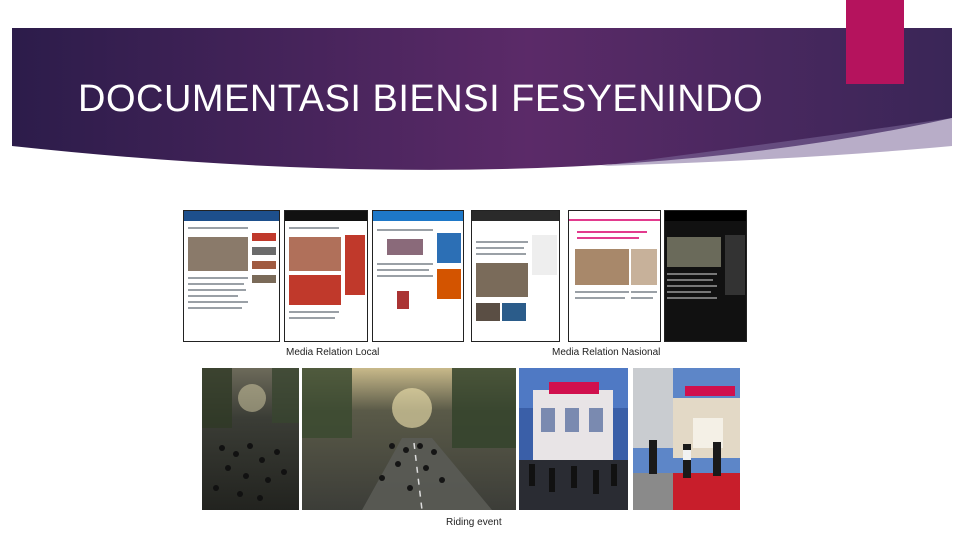 The width and height of the screenshot is (960, 547). Describe the element at coordinates (474, 522) in the screenshot. I see `caption-riding: Riding event` at that location.